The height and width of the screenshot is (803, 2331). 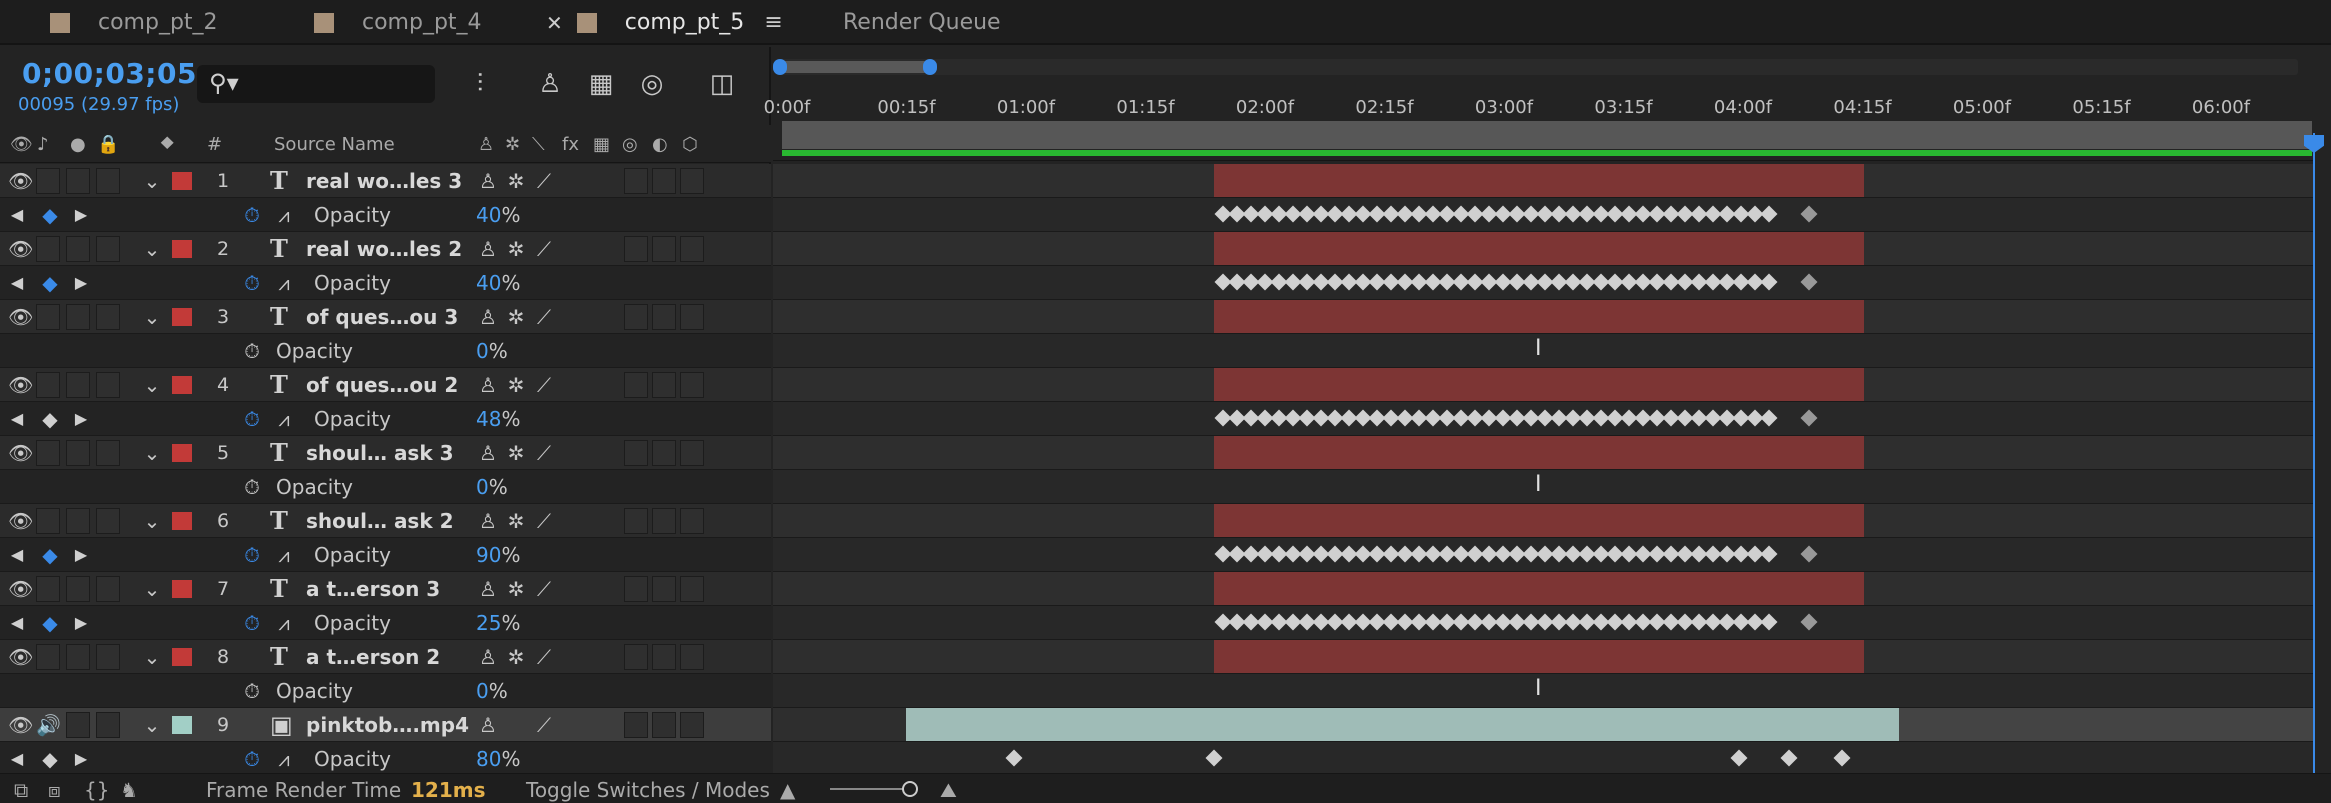 I want to click on audio-icon: ♪, so click(x=43, y=144).